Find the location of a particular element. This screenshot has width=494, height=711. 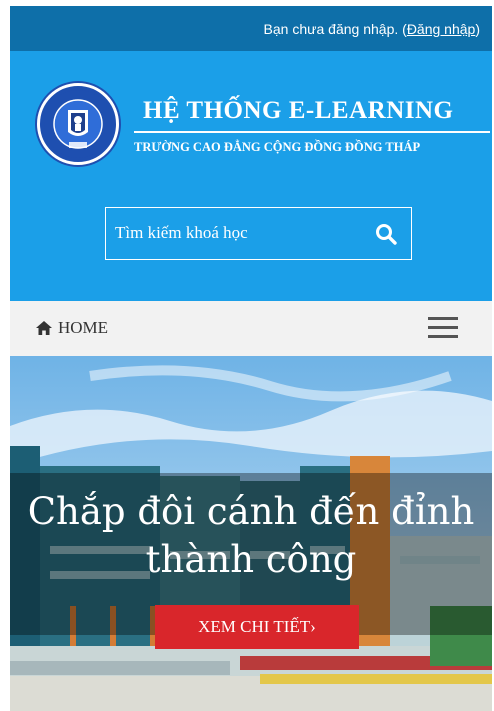

course-search-box: Tìm kiếm khoá học is located at coordinates (258, 233).